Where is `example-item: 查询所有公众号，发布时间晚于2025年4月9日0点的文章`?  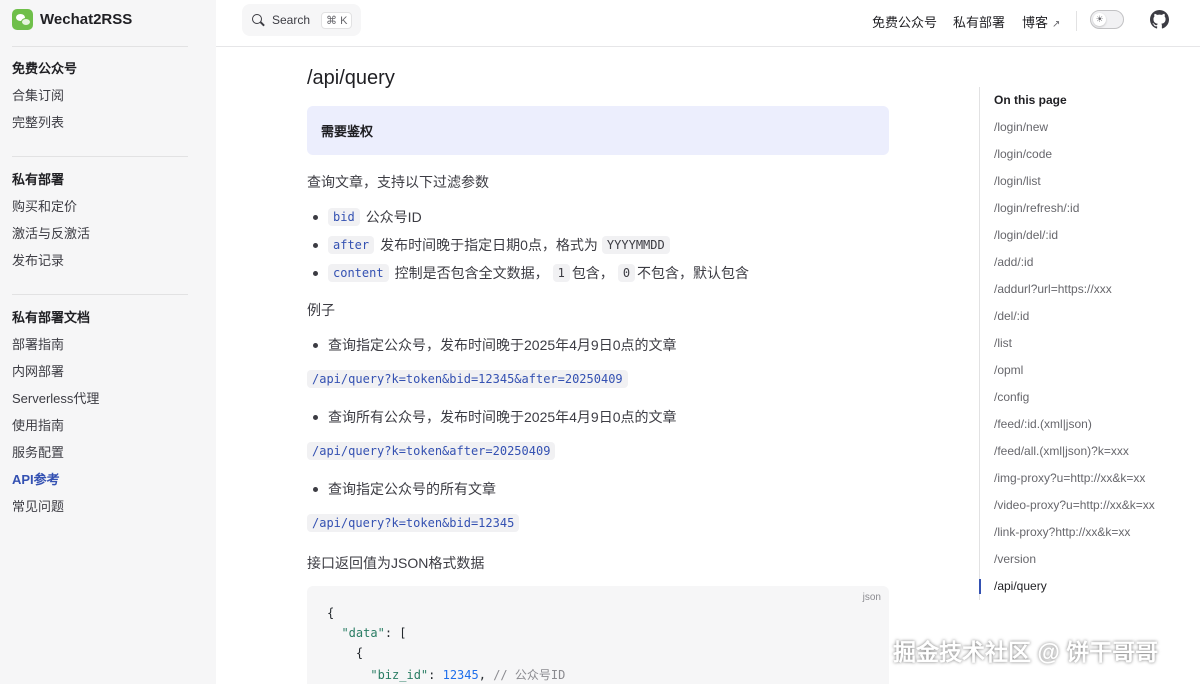 example-item: 查询所有公众号，发布时间晚于2025年4月9日0点的文章 is located at coordinates (492, 417).